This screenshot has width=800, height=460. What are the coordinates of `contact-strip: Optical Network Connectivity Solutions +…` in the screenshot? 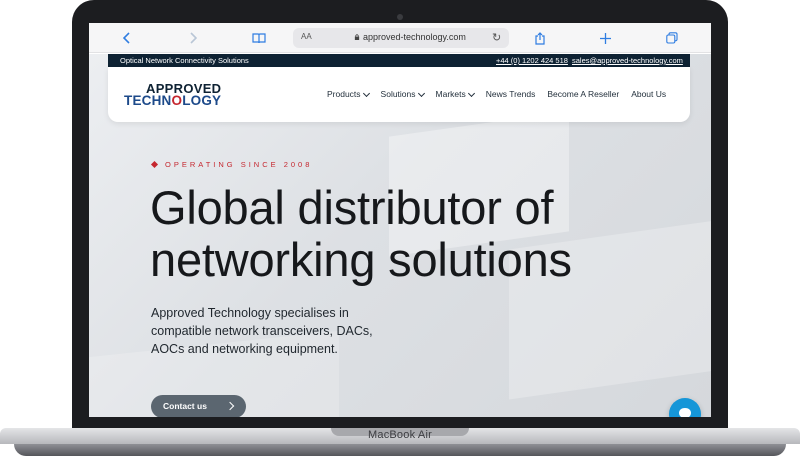 It's located at (399, 60).